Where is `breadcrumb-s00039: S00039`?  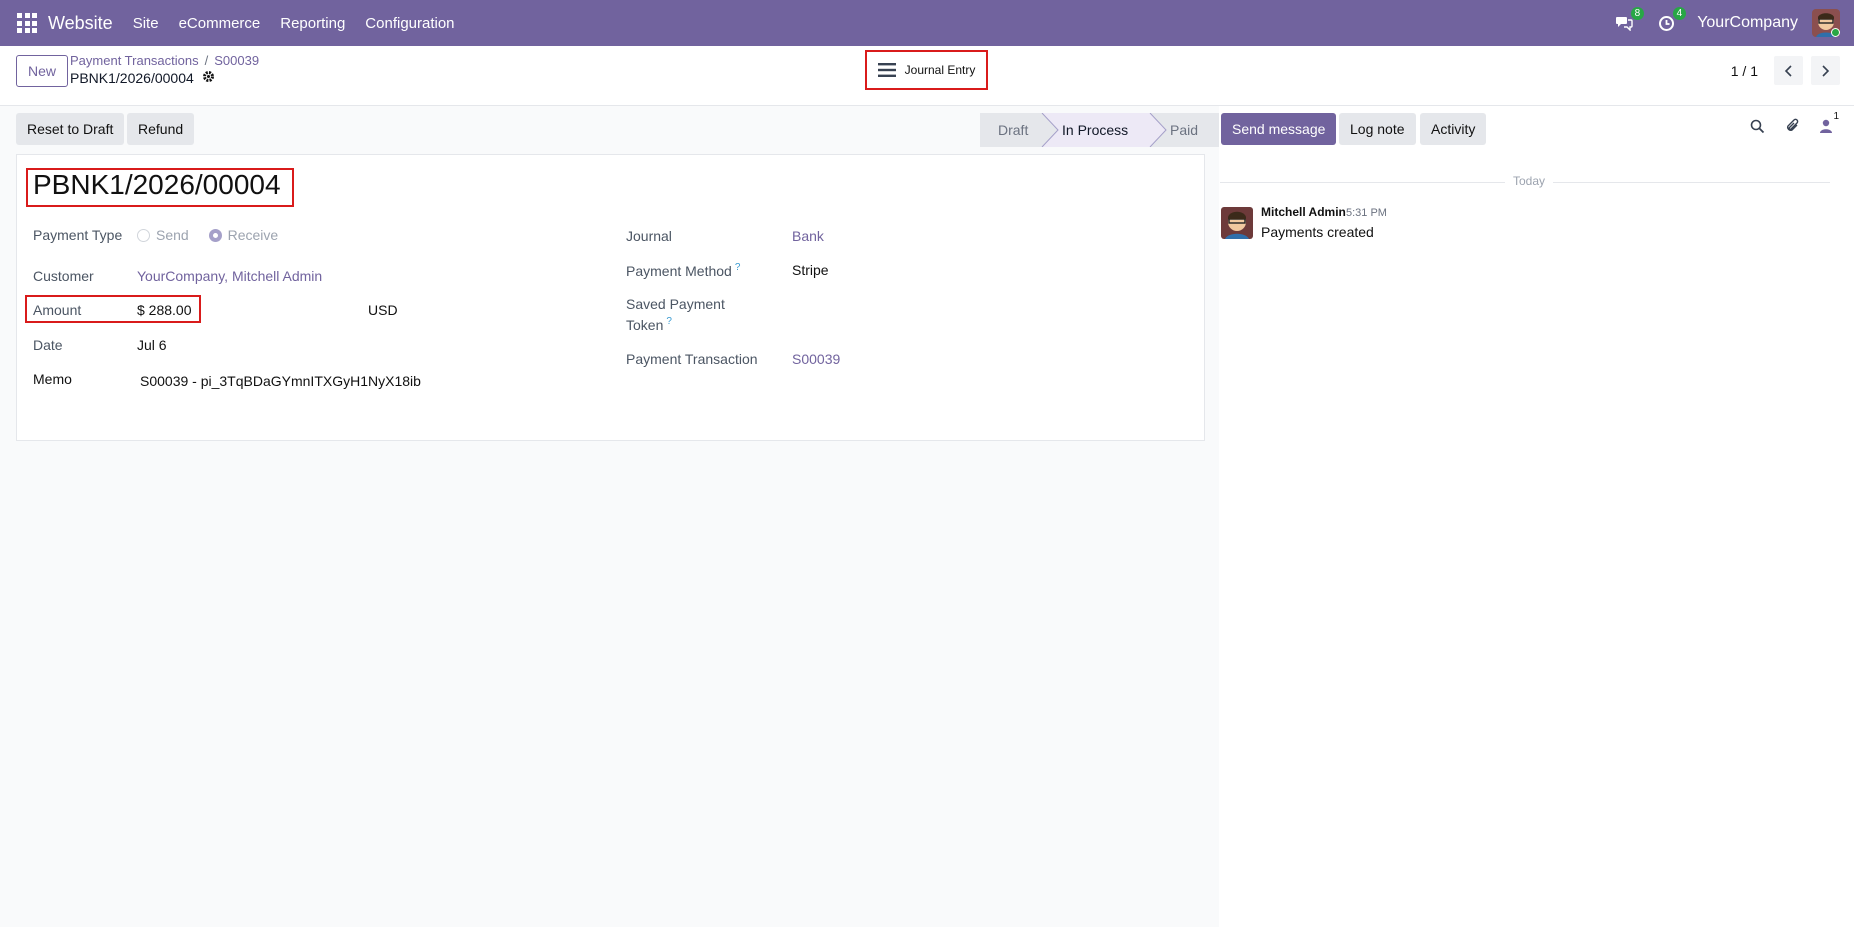 breadcrumb-s00039: S00039 is located at coordinates (236, 60).